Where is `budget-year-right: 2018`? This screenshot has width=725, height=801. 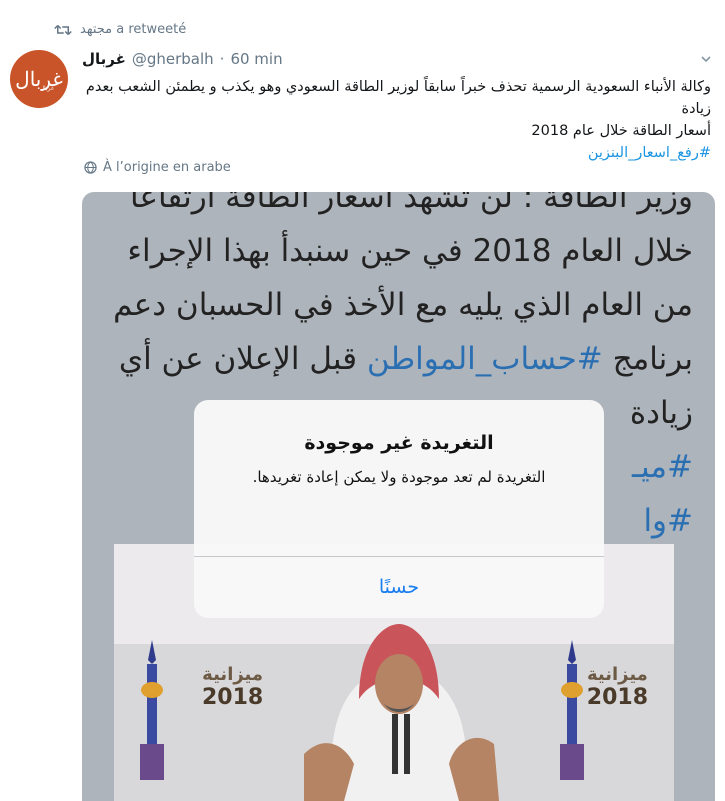 budget-year-right: 2018 is located at coordinates (617, 697).